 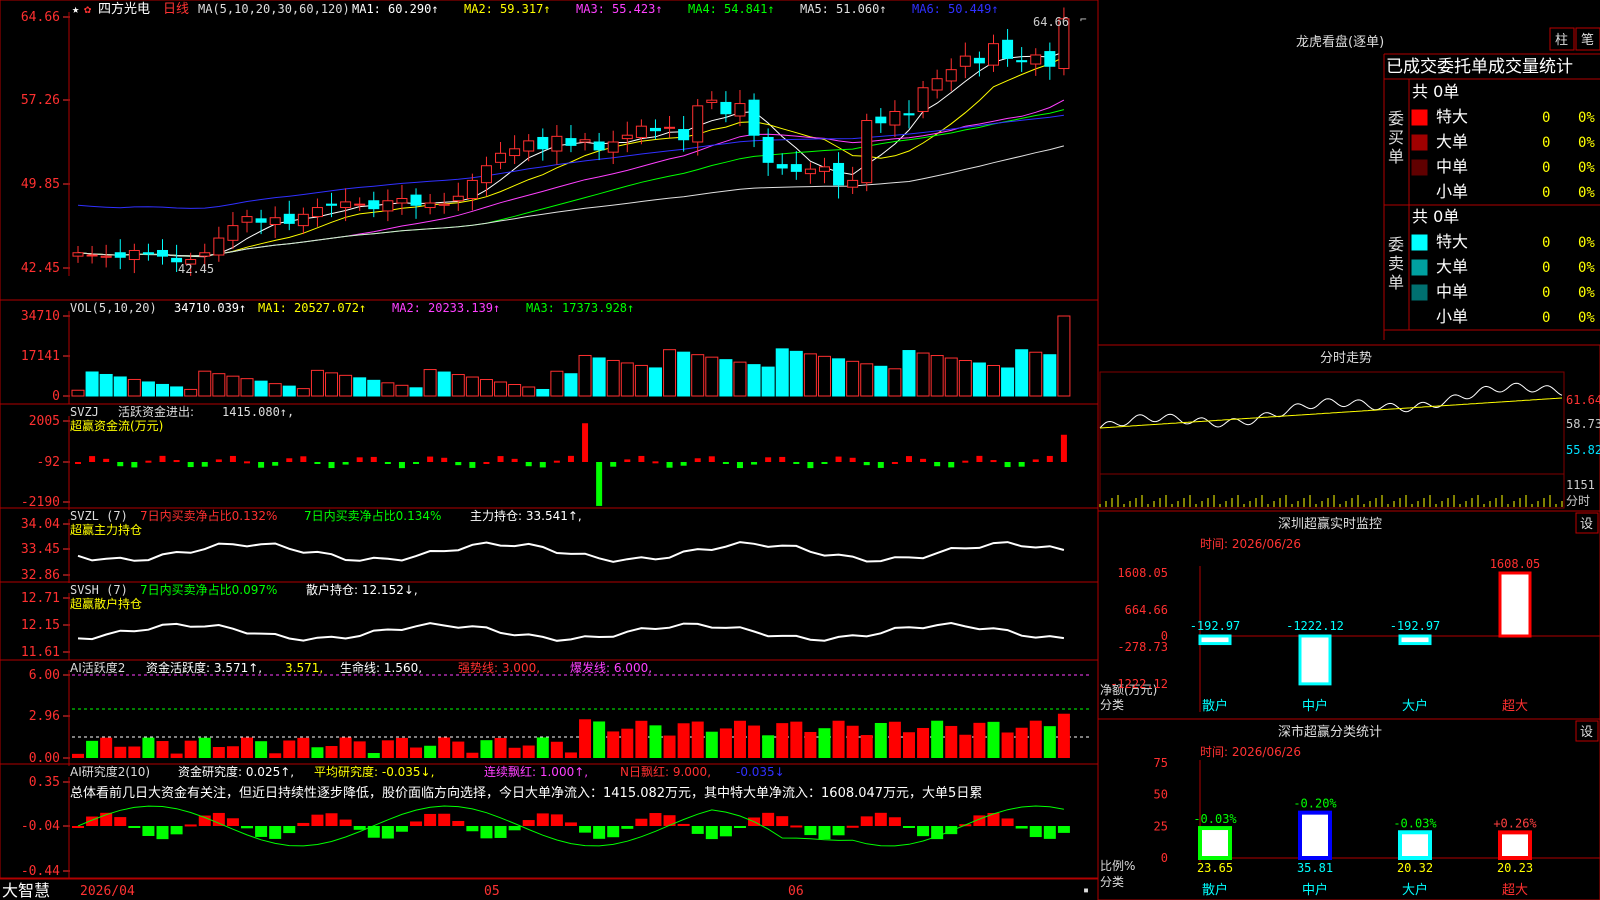 What do you see at coordinates (571, 552) in the screenshot?
I see `svzl-line` at bounding box center [571, 552].